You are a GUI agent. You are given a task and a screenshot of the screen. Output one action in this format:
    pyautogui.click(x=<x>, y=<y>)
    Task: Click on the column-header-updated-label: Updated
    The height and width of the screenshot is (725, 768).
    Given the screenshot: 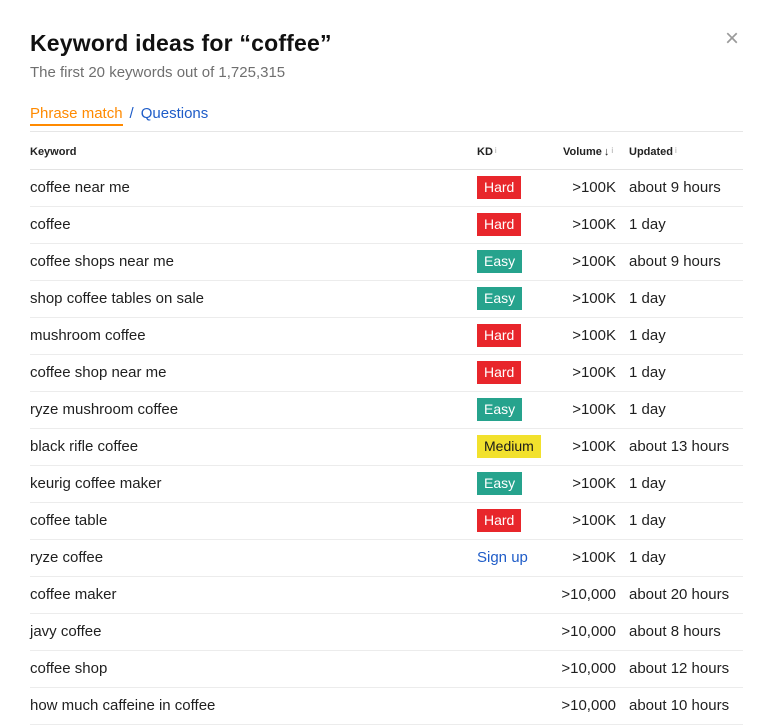 What is the action you would take?
    pyautogui.click(x=651, y=152)
    